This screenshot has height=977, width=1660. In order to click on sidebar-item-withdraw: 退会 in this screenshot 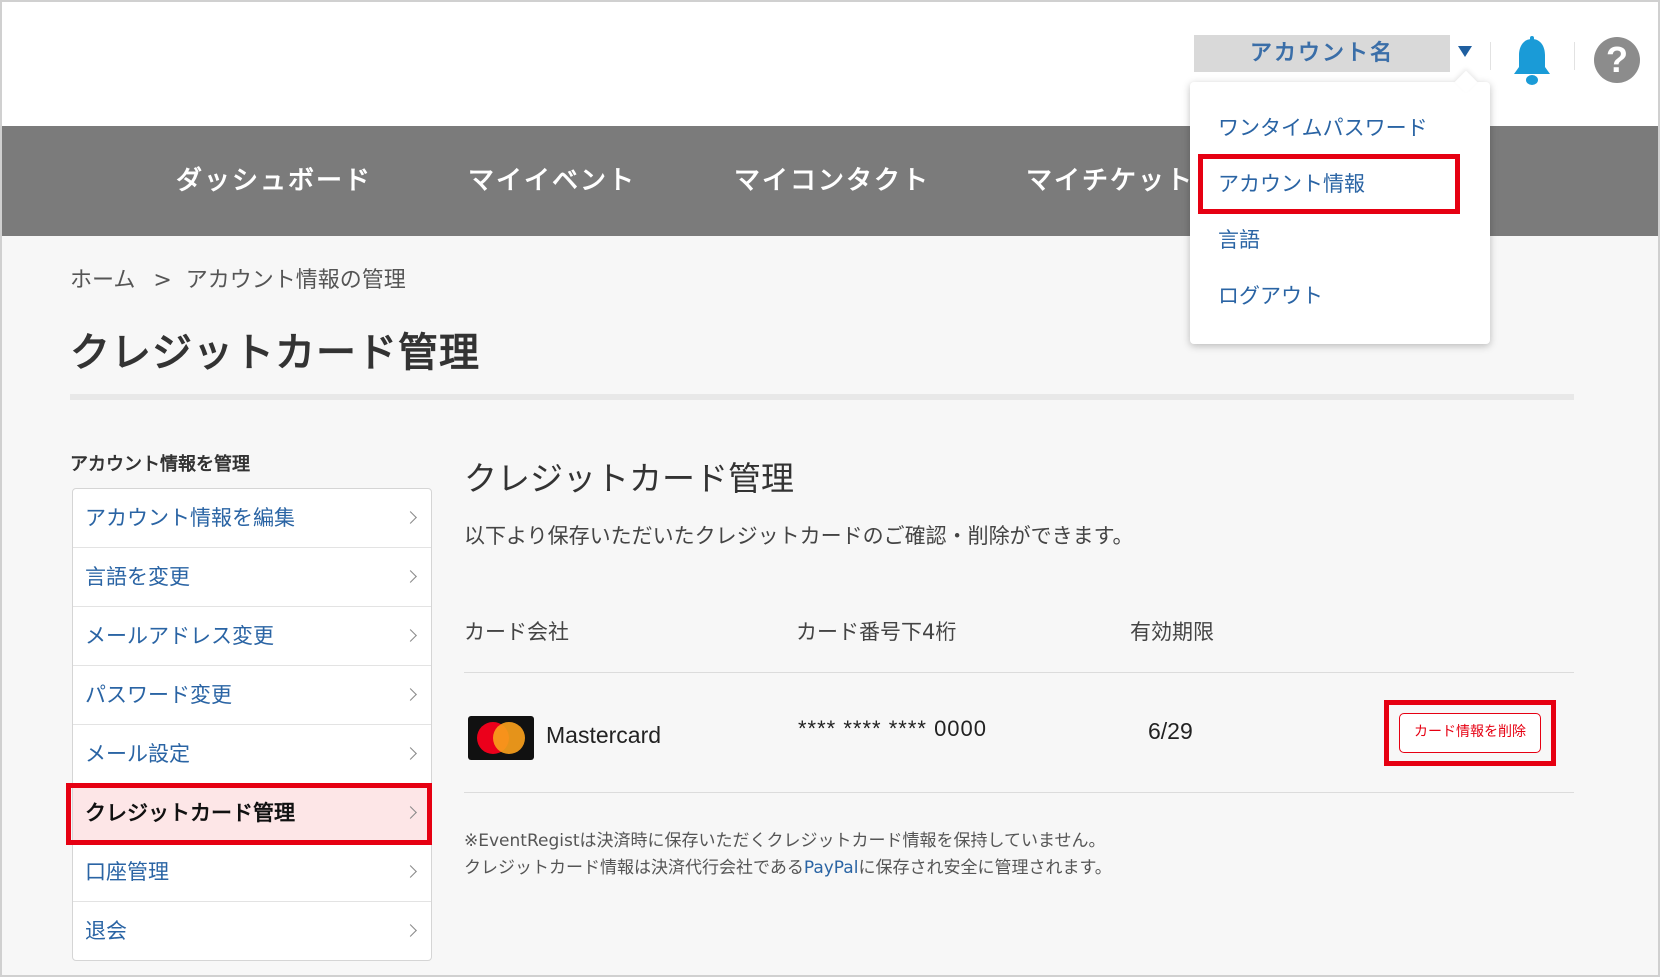, I will do `click(252, 931)`.